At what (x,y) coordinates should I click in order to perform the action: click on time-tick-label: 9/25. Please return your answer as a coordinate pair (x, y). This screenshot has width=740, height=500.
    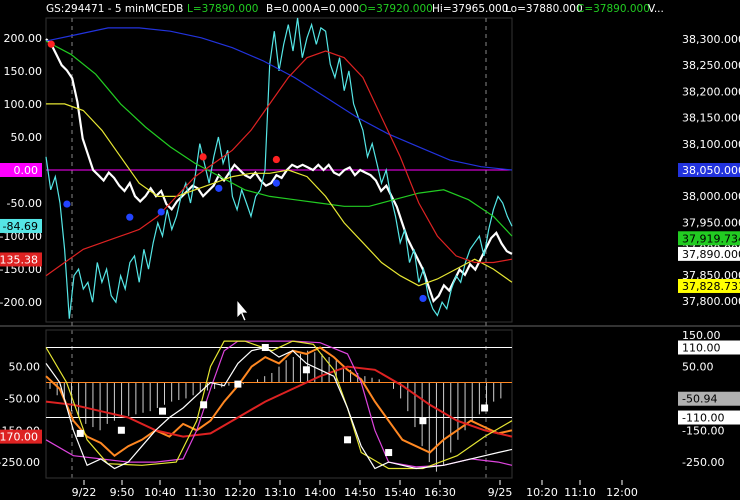
    Looking at the image, I should click on (500, 492).